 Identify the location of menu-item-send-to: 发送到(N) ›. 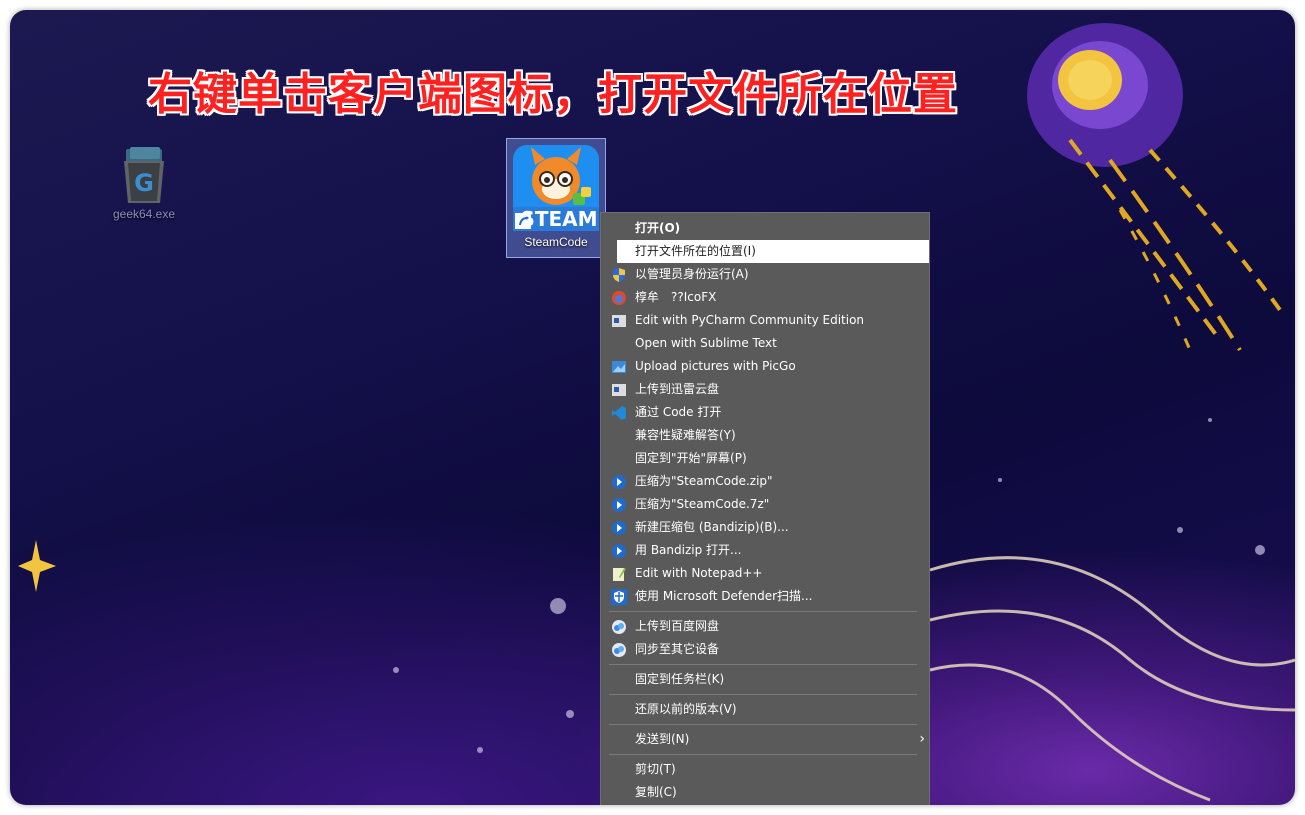
(765, 739).